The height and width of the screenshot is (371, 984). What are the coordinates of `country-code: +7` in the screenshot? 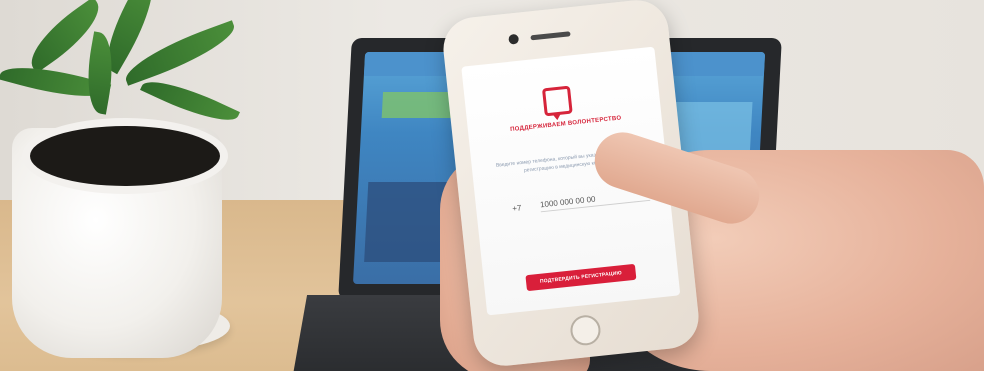 It's located at (516, 208).